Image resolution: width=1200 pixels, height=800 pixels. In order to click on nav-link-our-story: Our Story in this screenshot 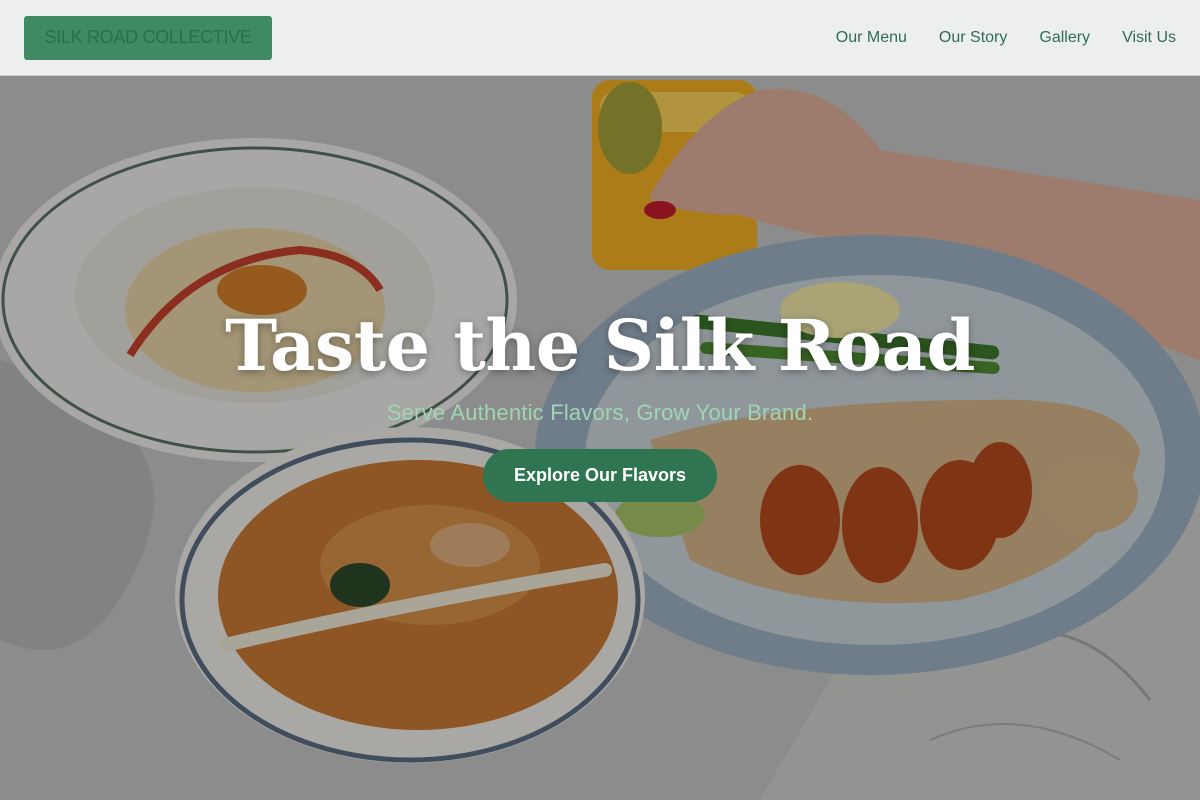, I will do `click(973, 38)`.